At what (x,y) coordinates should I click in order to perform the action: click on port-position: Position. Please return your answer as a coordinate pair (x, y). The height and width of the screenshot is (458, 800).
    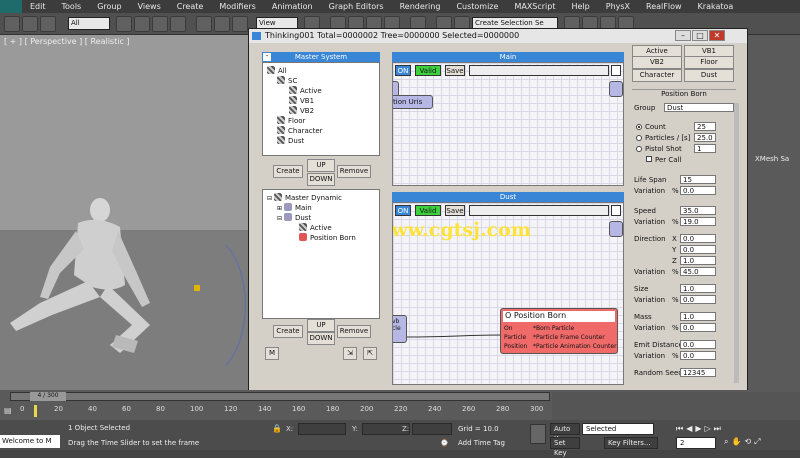
    Looking at the image, I should click on (515, 346).